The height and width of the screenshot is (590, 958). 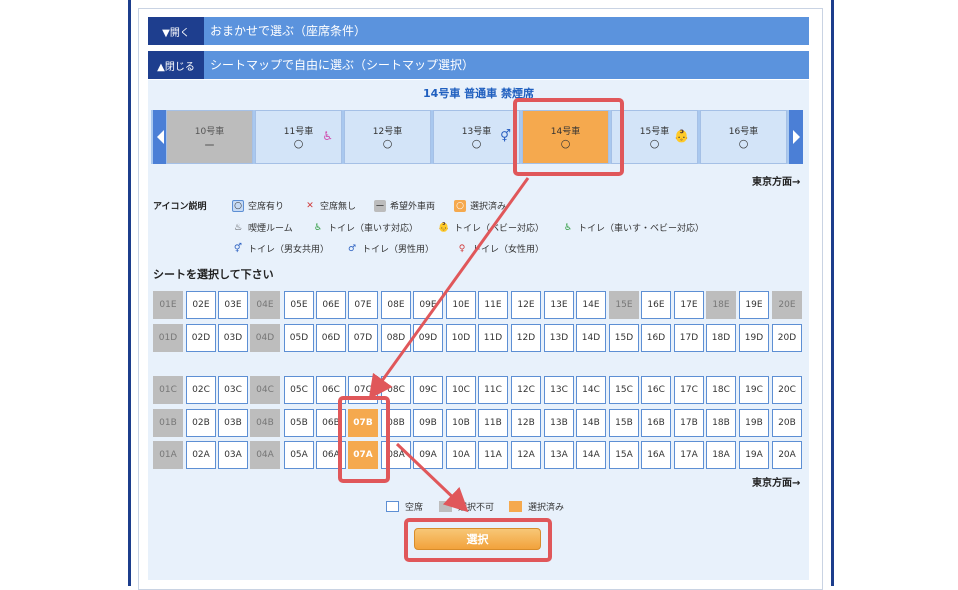 What do you see at coordinates (624, 455) in the screenshot?
I see `seat-15A: 15A` at bounding box center [624, 455].